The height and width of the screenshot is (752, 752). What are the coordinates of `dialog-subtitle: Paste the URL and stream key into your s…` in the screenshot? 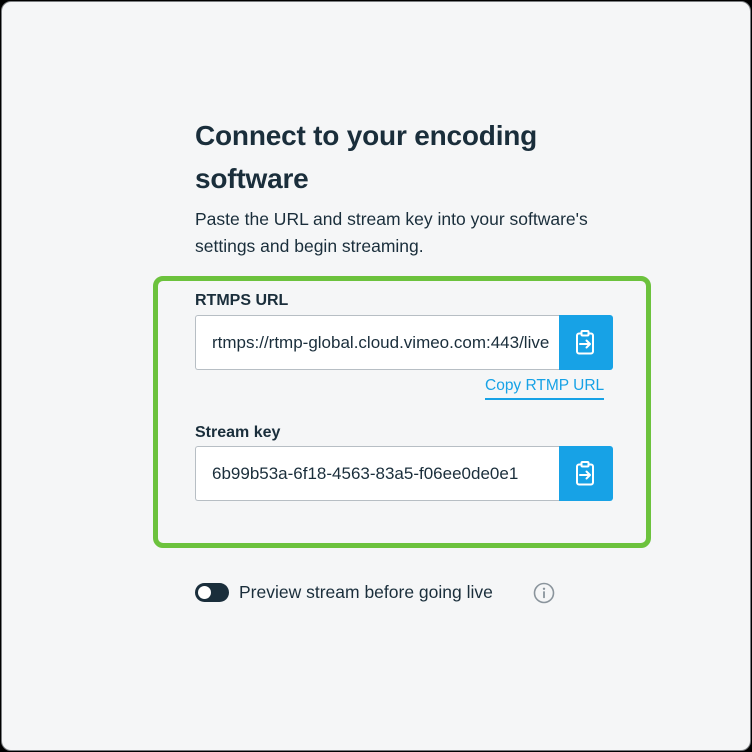 It's located at (391, 232).